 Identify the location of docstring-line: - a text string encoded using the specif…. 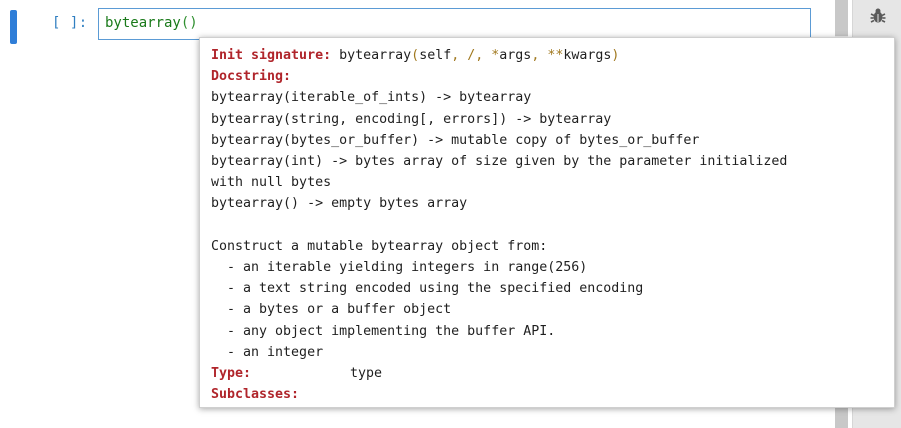
(427, 289).